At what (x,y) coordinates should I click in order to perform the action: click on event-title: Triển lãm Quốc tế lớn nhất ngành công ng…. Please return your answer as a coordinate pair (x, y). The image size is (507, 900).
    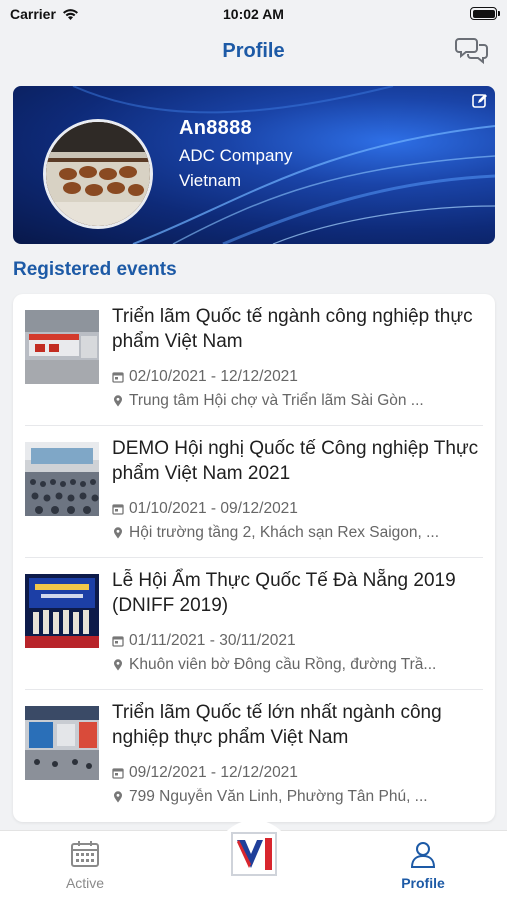
    Looking at the image, I should click on (277, 725).